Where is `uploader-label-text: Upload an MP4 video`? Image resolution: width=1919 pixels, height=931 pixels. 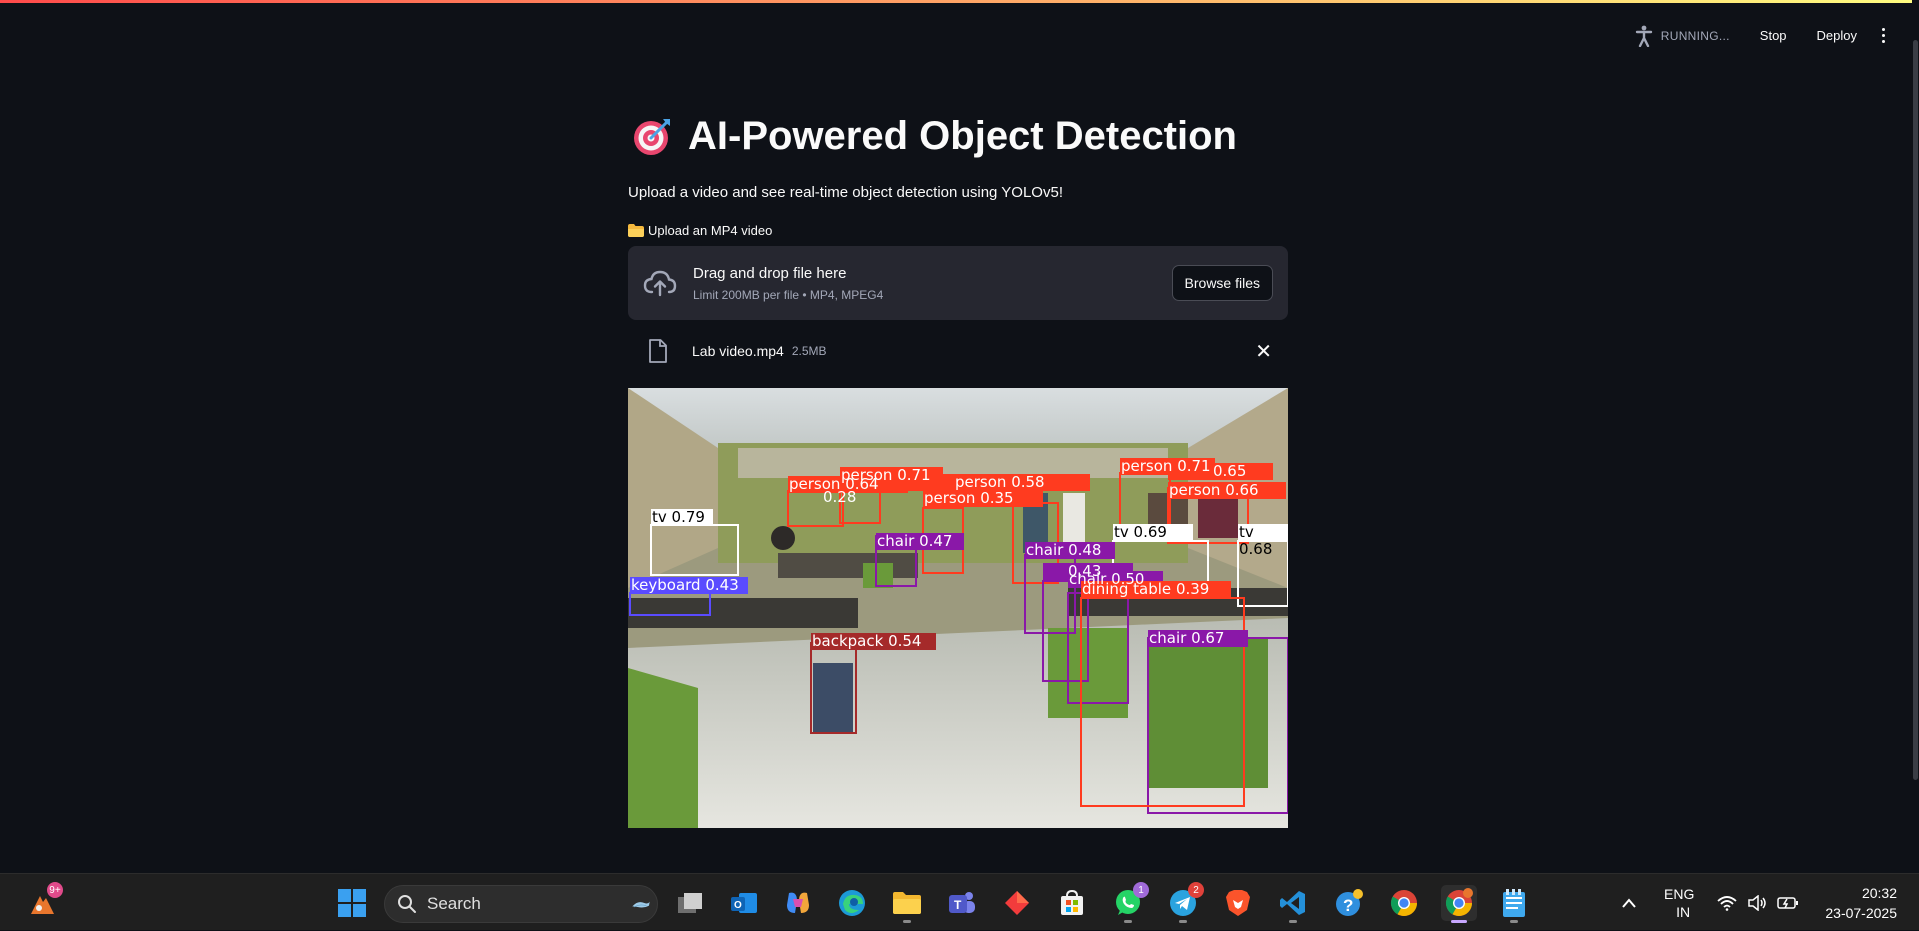
uploader-label-text: Upload an MP4 video is located at coordinates (710, 230).